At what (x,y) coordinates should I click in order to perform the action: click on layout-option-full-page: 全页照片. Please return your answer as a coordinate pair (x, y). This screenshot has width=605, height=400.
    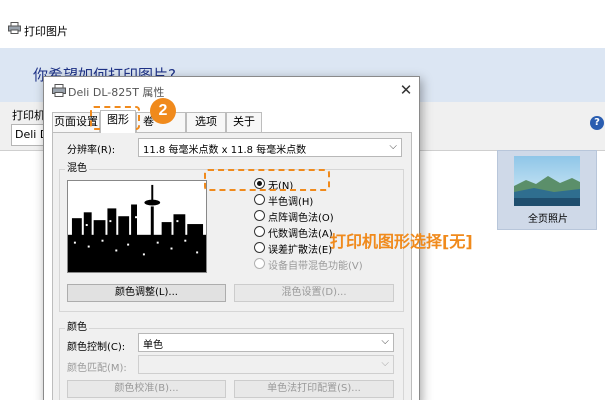
    Looking at the image, I should click on (547, 190).